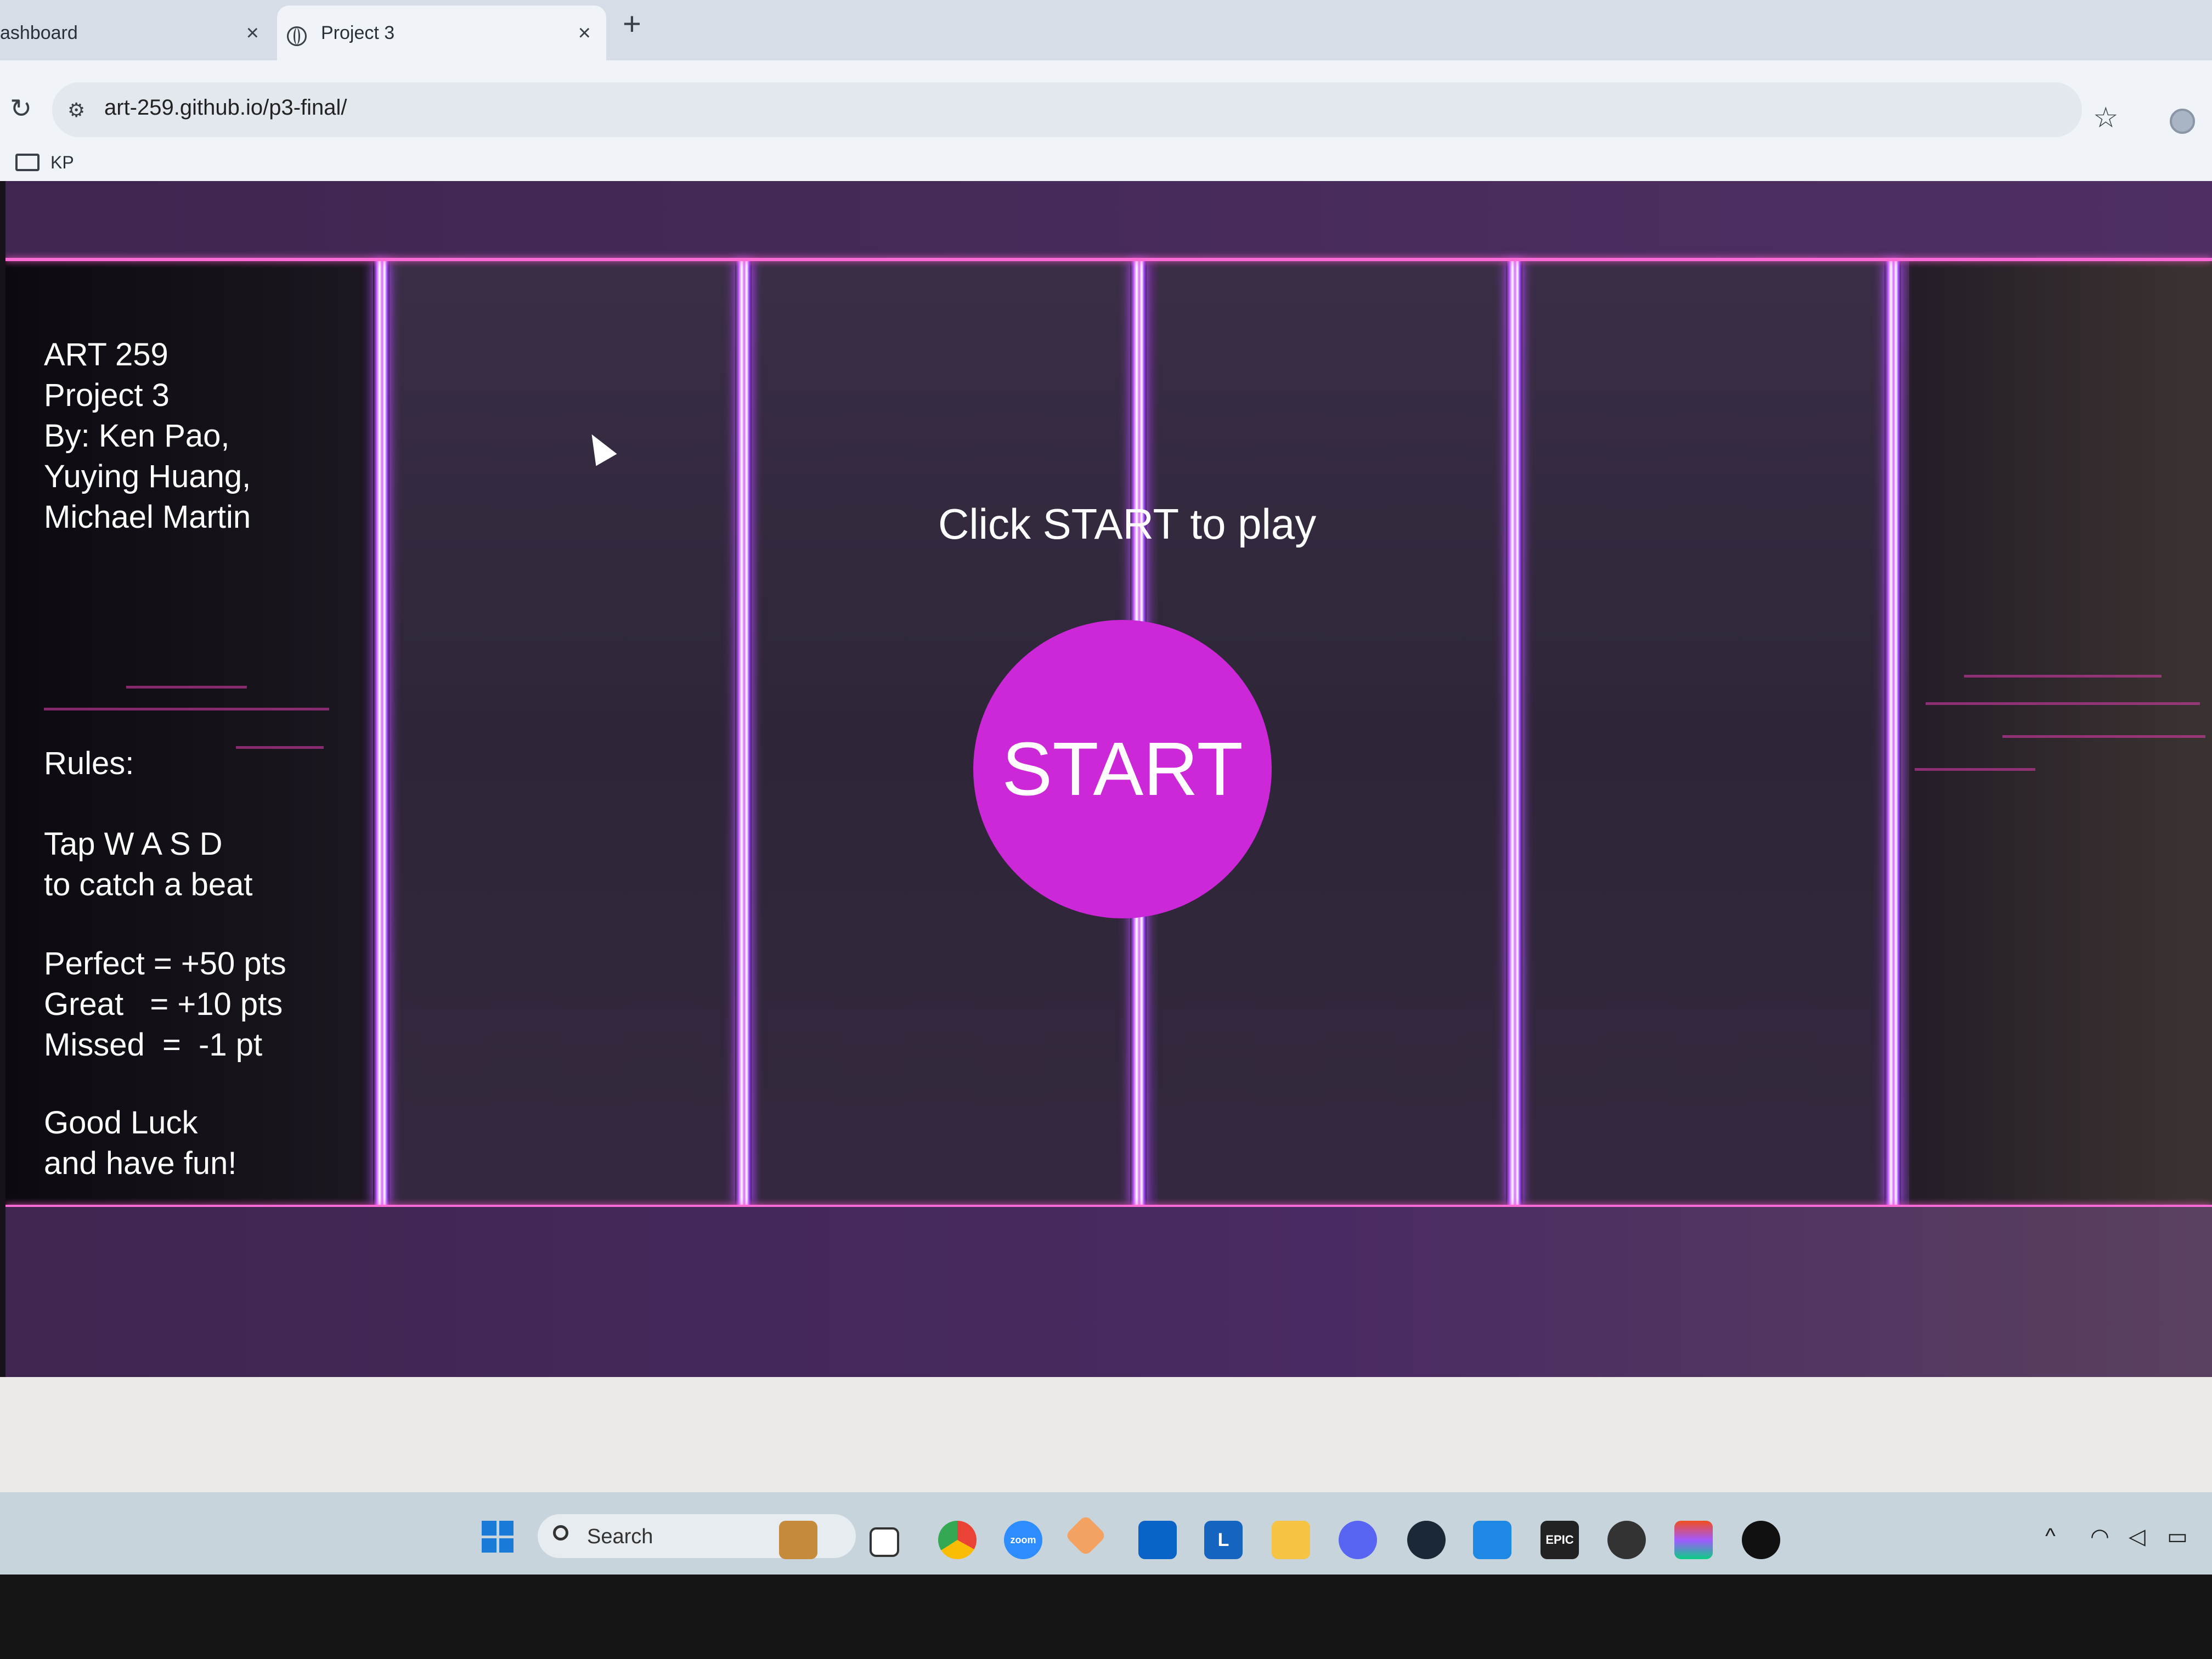 This screenshot has height=1659, width=2212. I want to click on bookmark-star-icon: ☆, so click(2106, 117).